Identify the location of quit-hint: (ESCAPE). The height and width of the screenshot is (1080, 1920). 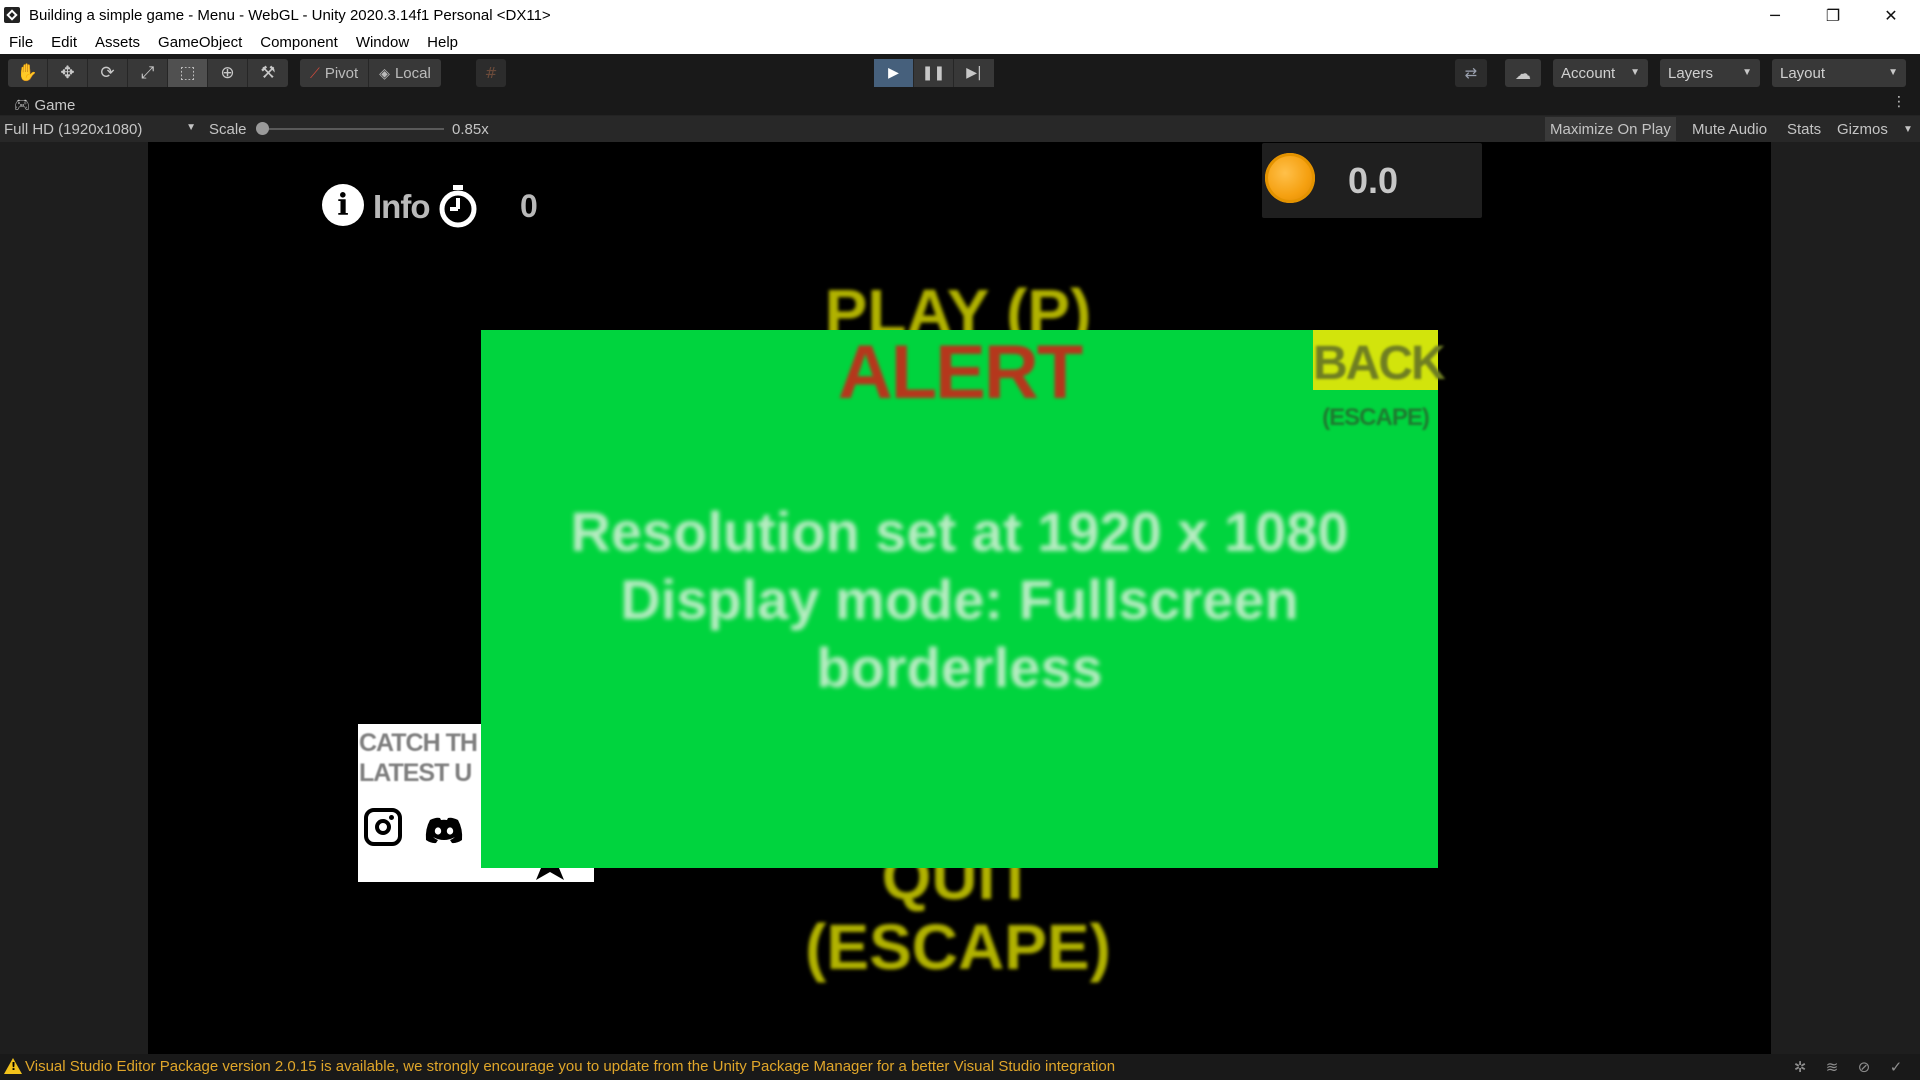
(958, 947).